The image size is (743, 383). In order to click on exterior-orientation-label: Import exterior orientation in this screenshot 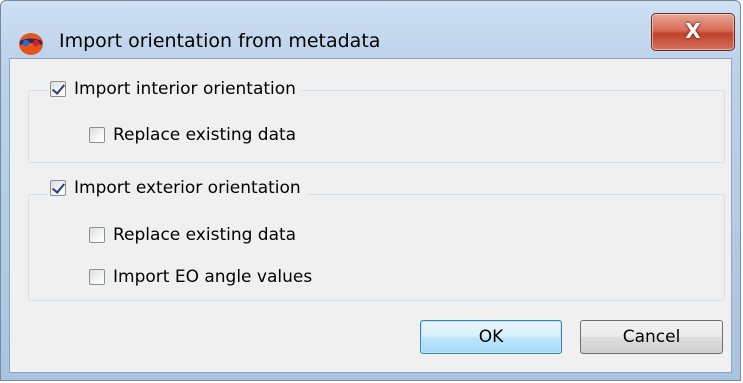, I will do `click(187, 188)`.